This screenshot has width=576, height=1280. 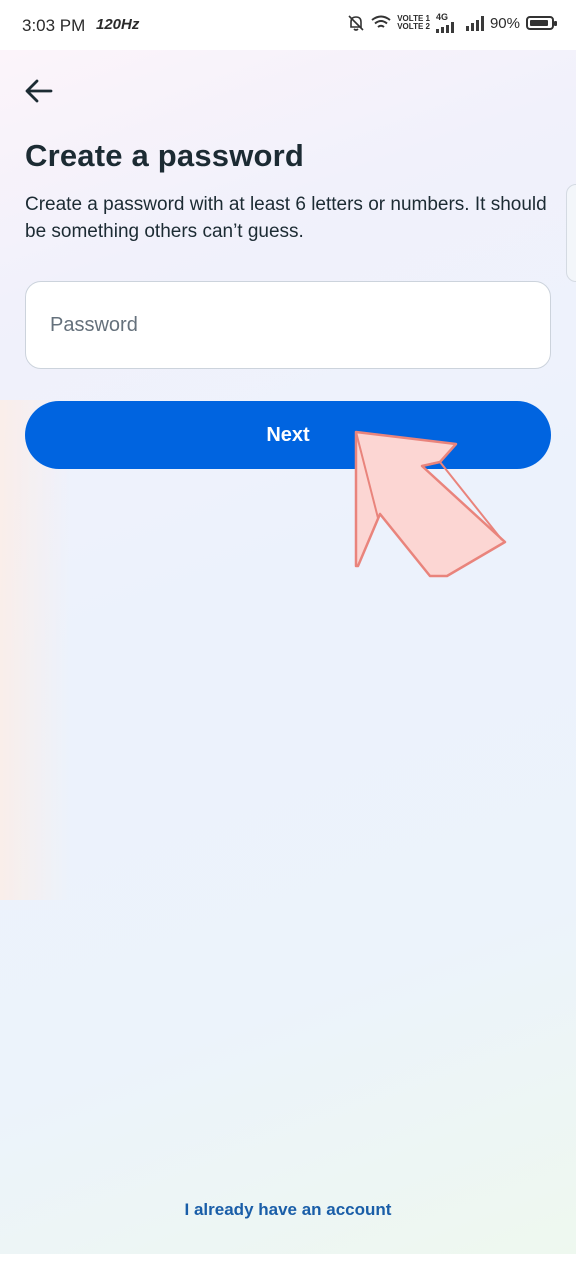 I want to click on notifications-off-icon, so click(x=356, y=23).